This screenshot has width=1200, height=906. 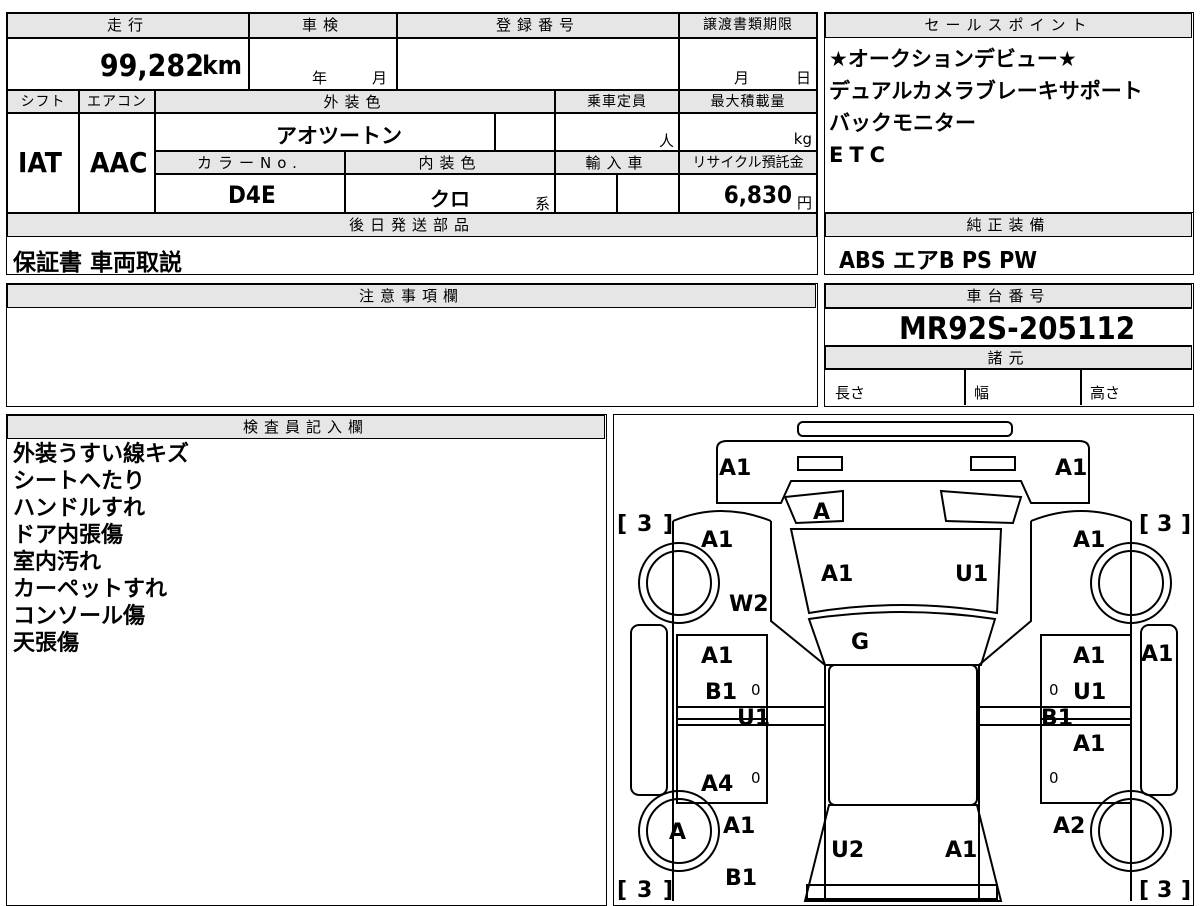 I want to click on chassis-cell: MR92S-205112, so click(x=1008, y=327).